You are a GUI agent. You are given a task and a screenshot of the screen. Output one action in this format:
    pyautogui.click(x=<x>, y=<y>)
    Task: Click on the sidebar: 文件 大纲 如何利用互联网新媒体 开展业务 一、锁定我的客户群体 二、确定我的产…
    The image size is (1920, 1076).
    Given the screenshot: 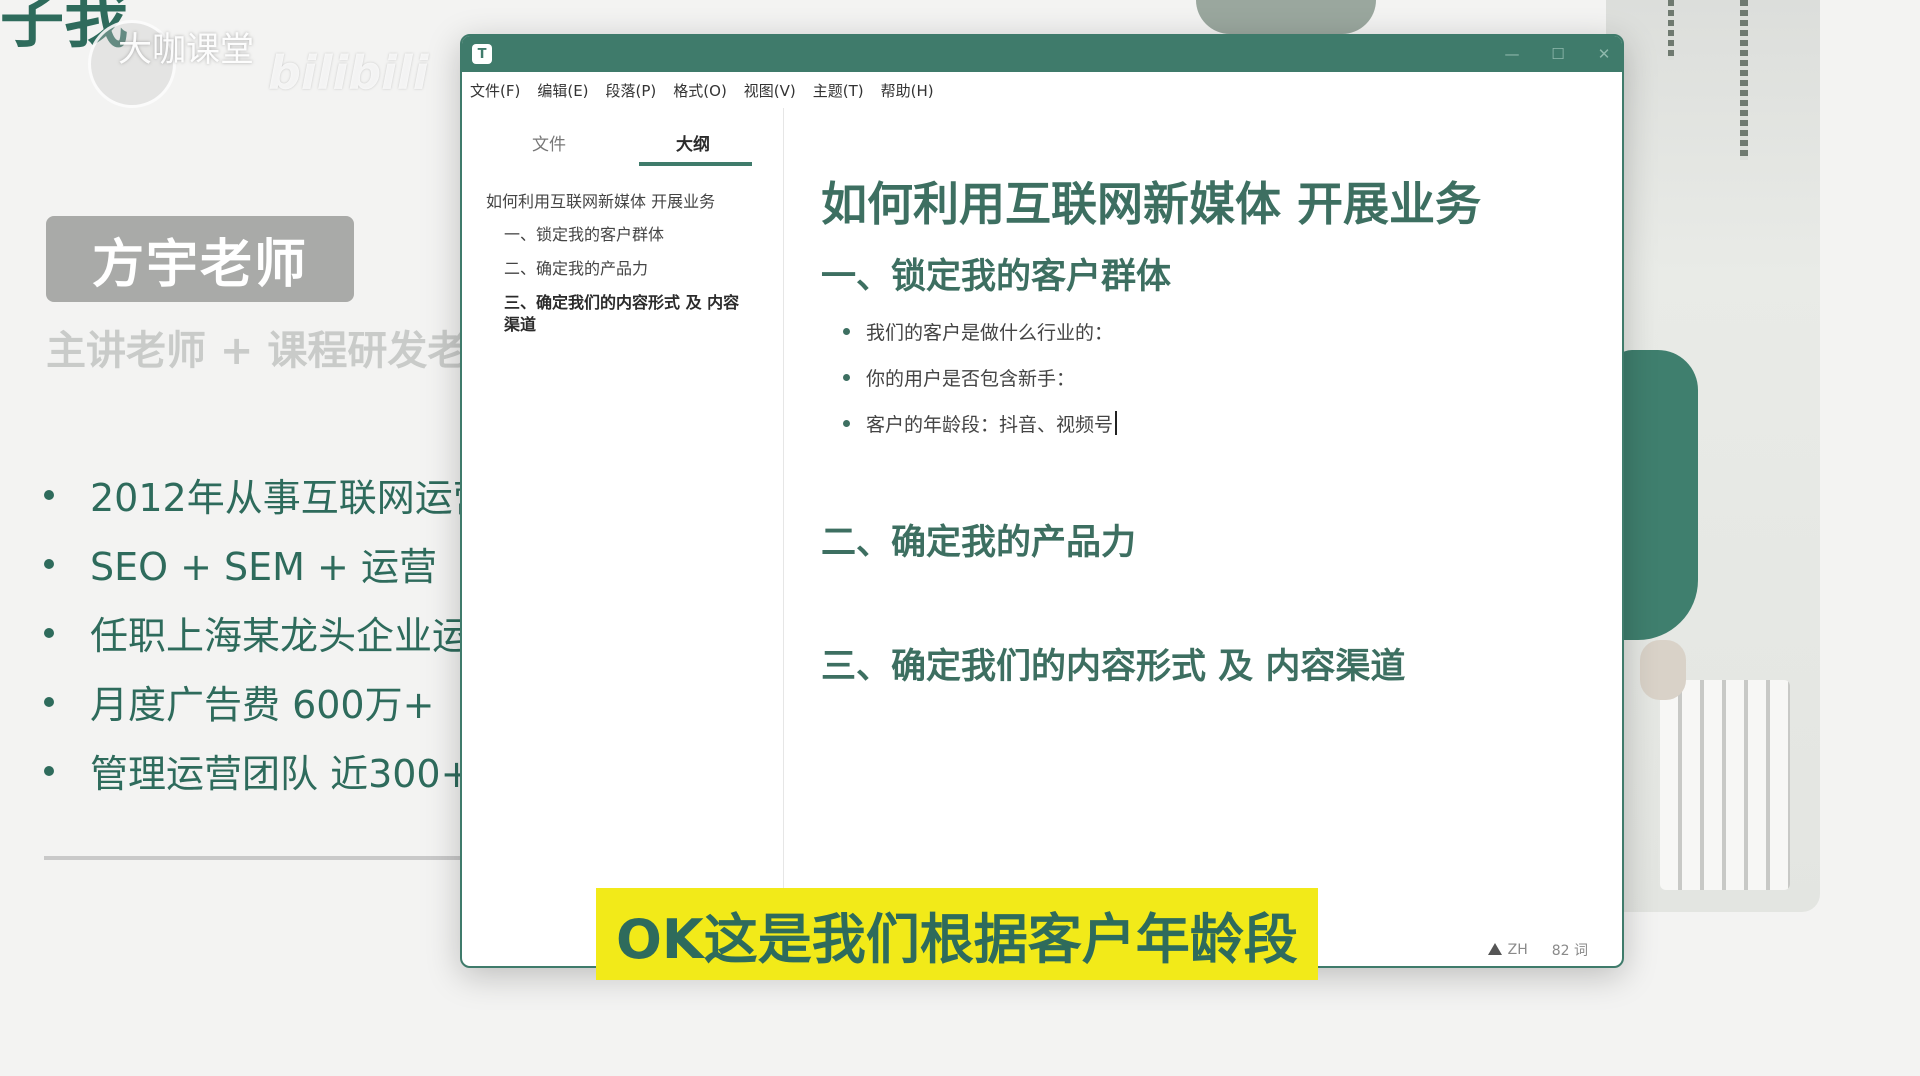 What is the action you would take?
    pyautogui.click(x=623, y=537)
    